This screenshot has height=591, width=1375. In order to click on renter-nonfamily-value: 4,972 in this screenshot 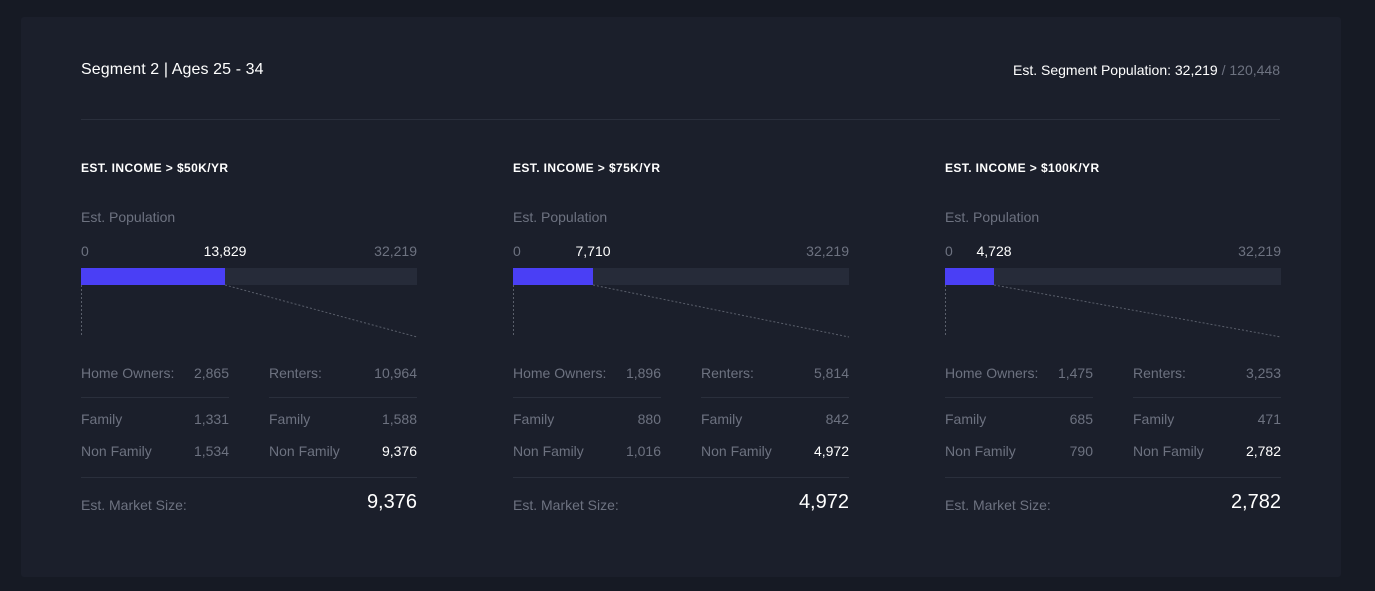, I will do `click(831, 451)`.